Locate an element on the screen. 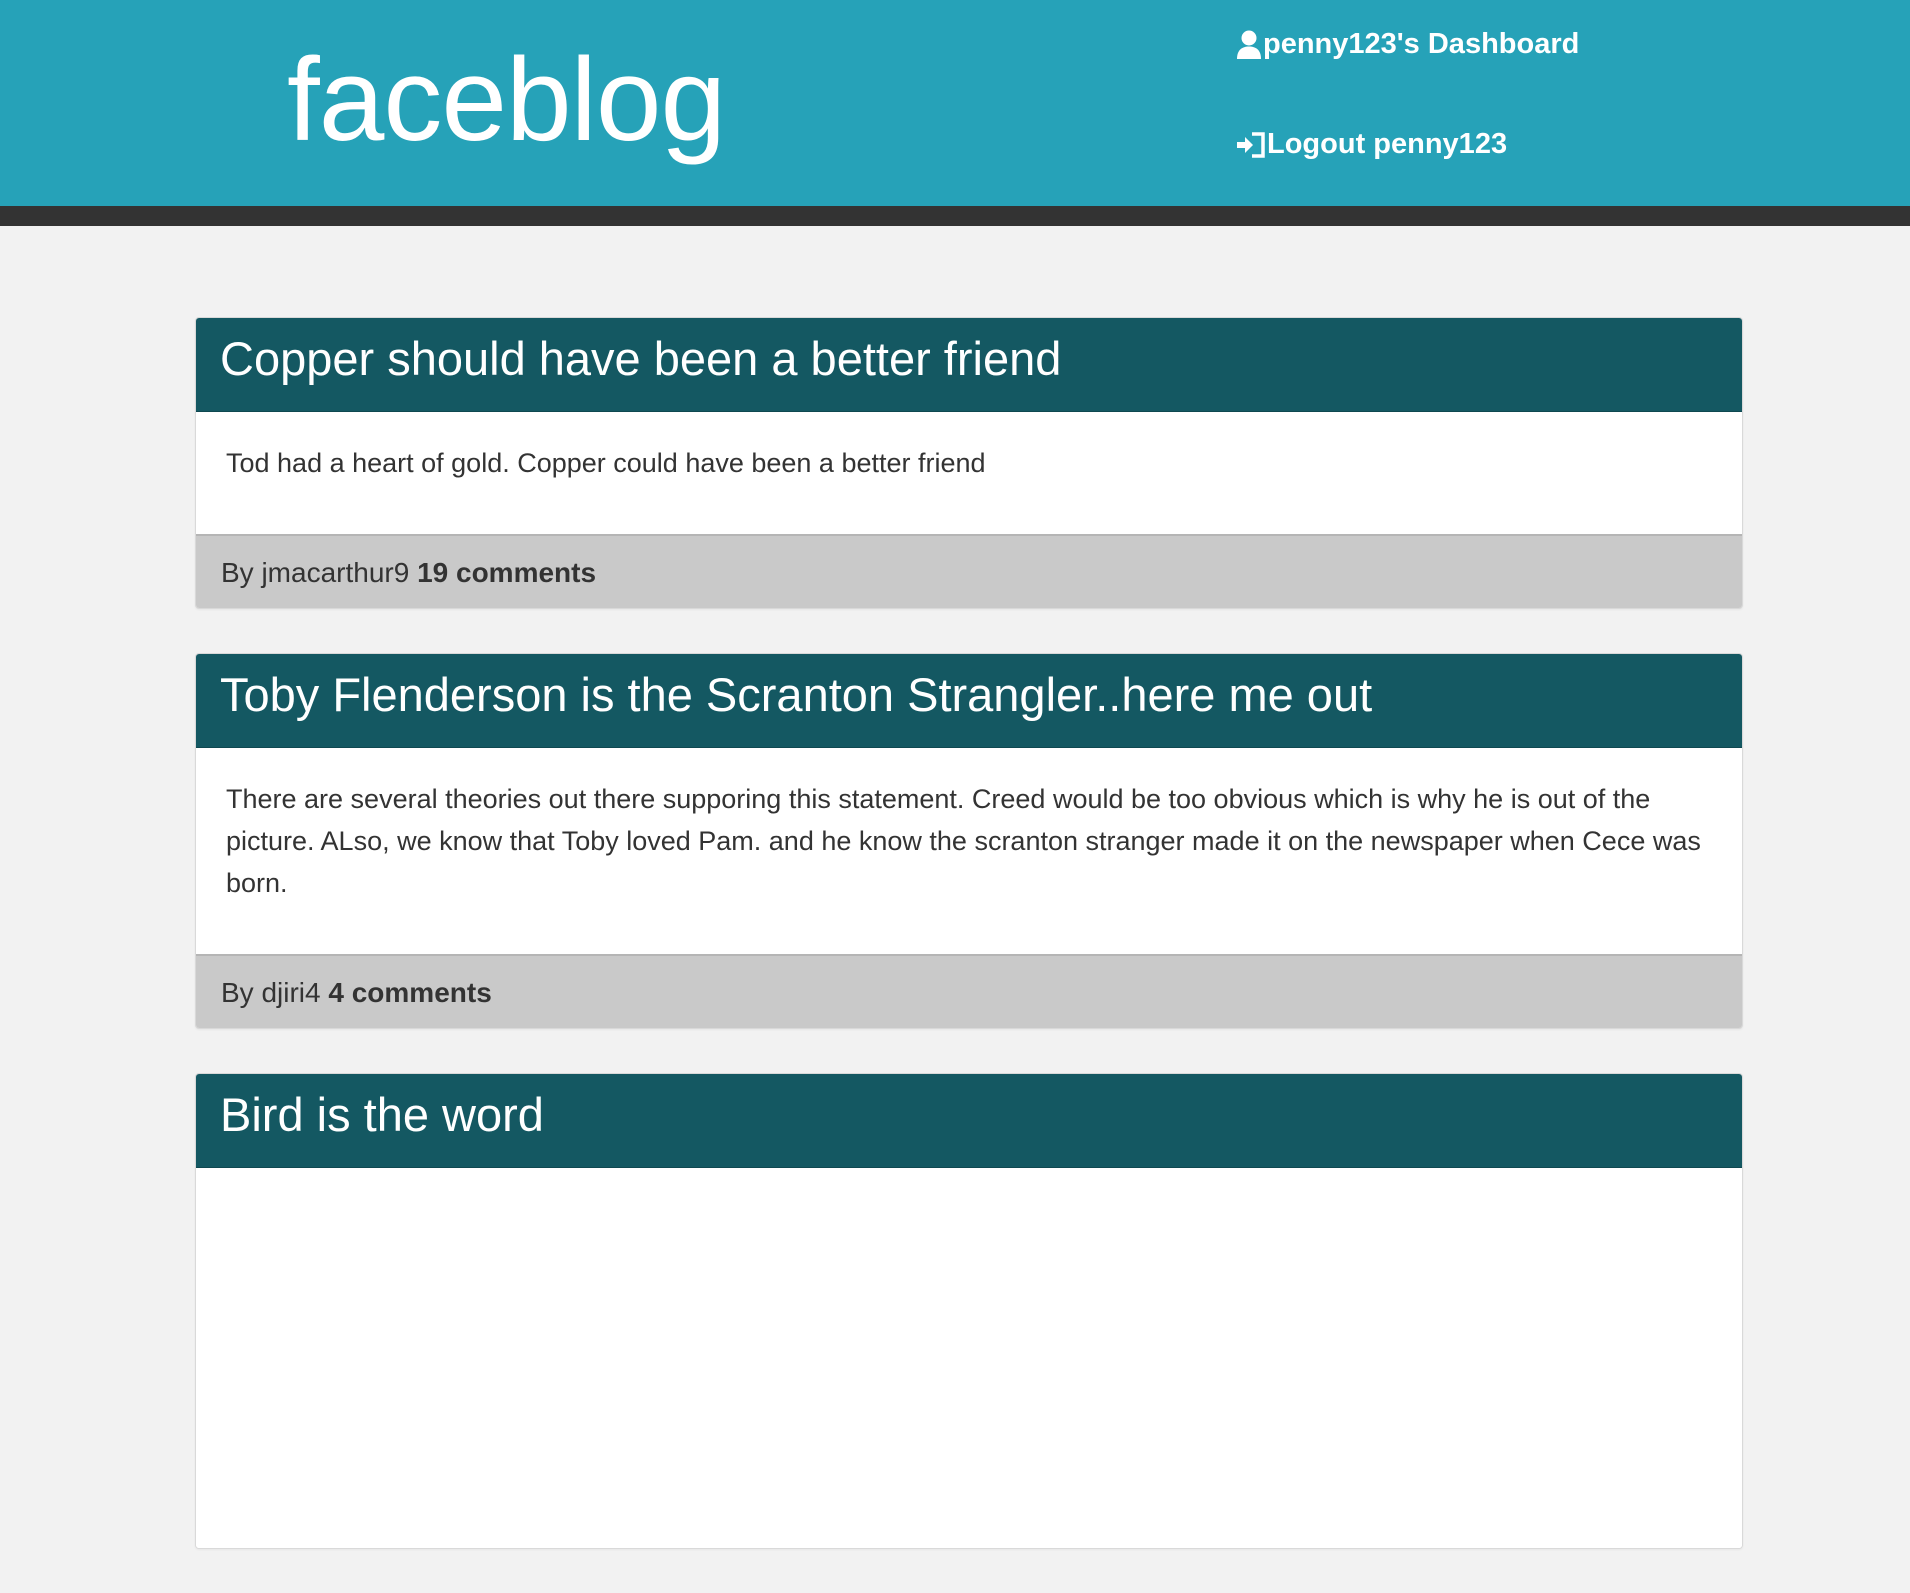 Image resolution: width=1910 pixels, height=1593 pixels. logout-link: Logout penny123 is located at coordinates (1371, 144).